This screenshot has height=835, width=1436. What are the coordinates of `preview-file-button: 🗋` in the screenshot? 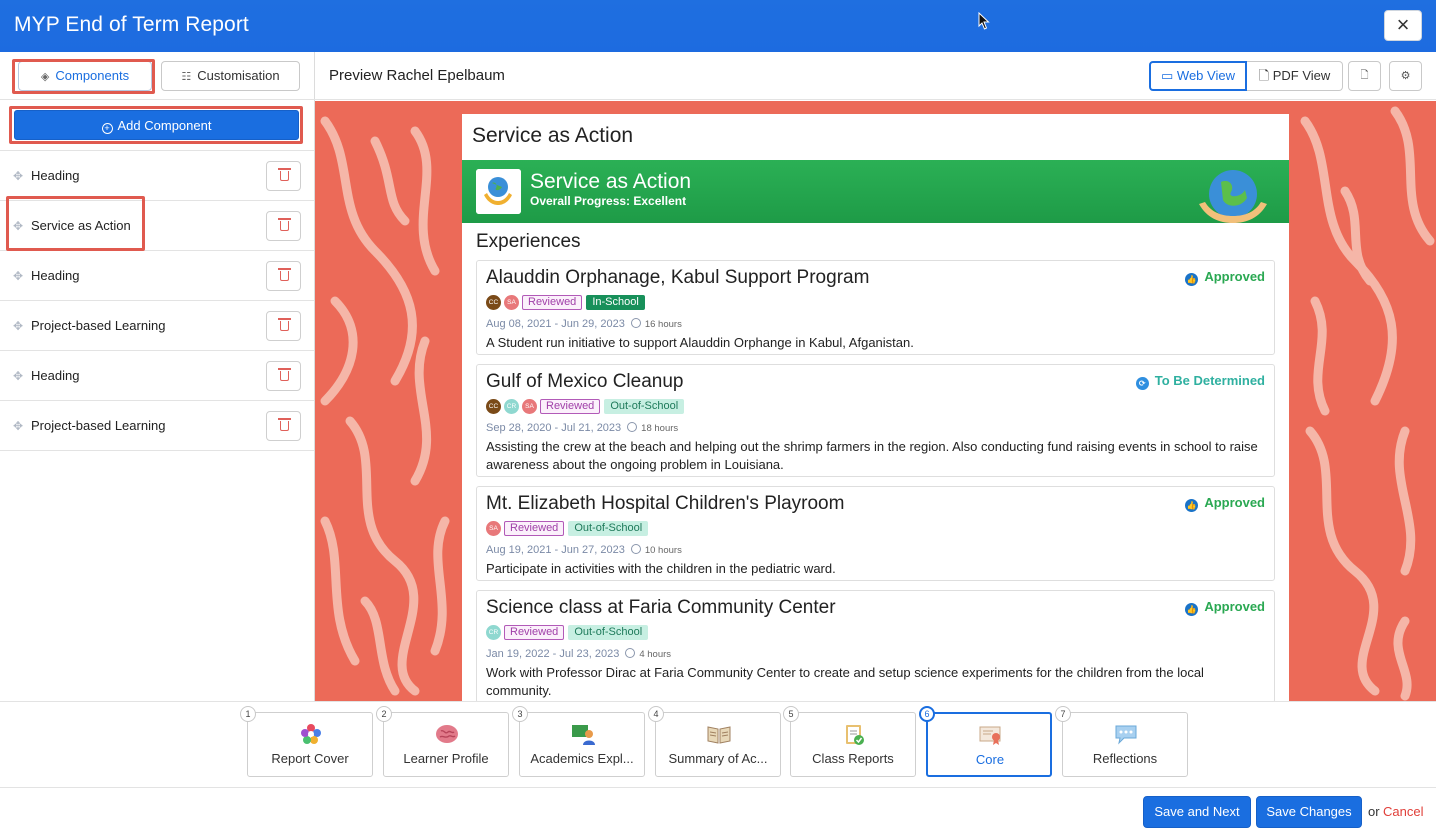 It's located at (1364, 76).